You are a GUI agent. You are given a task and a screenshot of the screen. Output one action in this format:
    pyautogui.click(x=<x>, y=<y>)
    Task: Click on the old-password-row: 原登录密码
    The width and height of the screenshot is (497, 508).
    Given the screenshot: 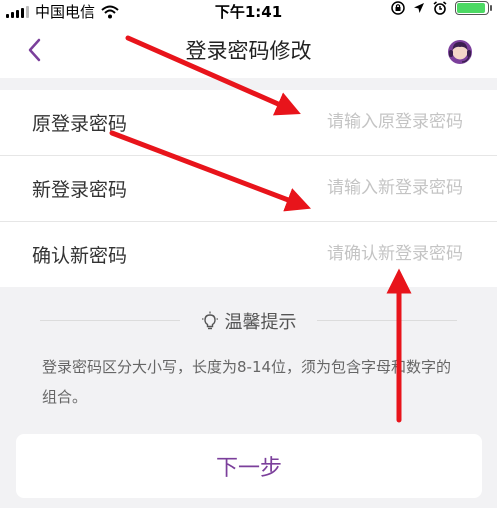 What is the action you would take?
    pyautogui.click(x=248, y=123)
    